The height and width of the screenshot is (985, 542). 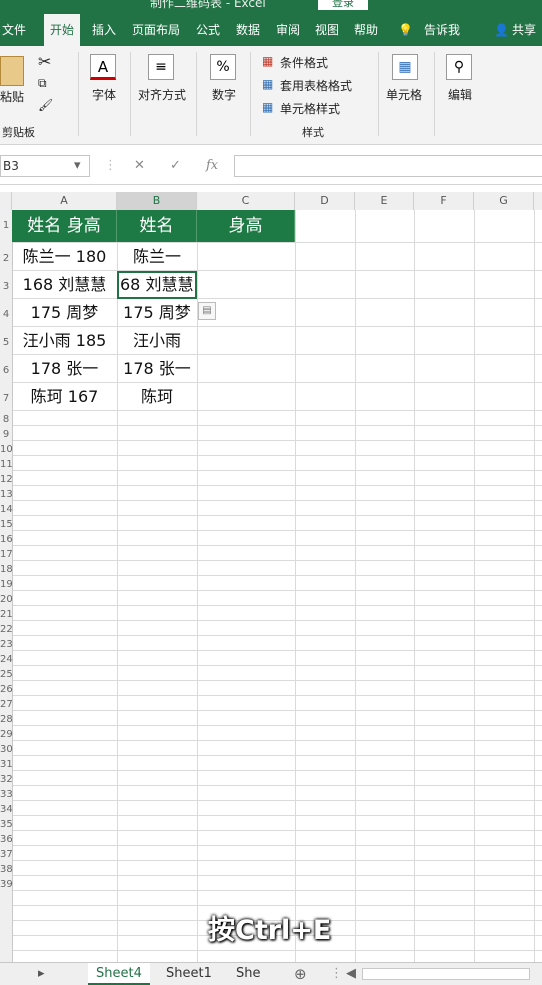 What do you see at coordinates (157, 313) in the screenshot?
I see `cell-b4: 175 周梦` at bounding box center [157, 313].